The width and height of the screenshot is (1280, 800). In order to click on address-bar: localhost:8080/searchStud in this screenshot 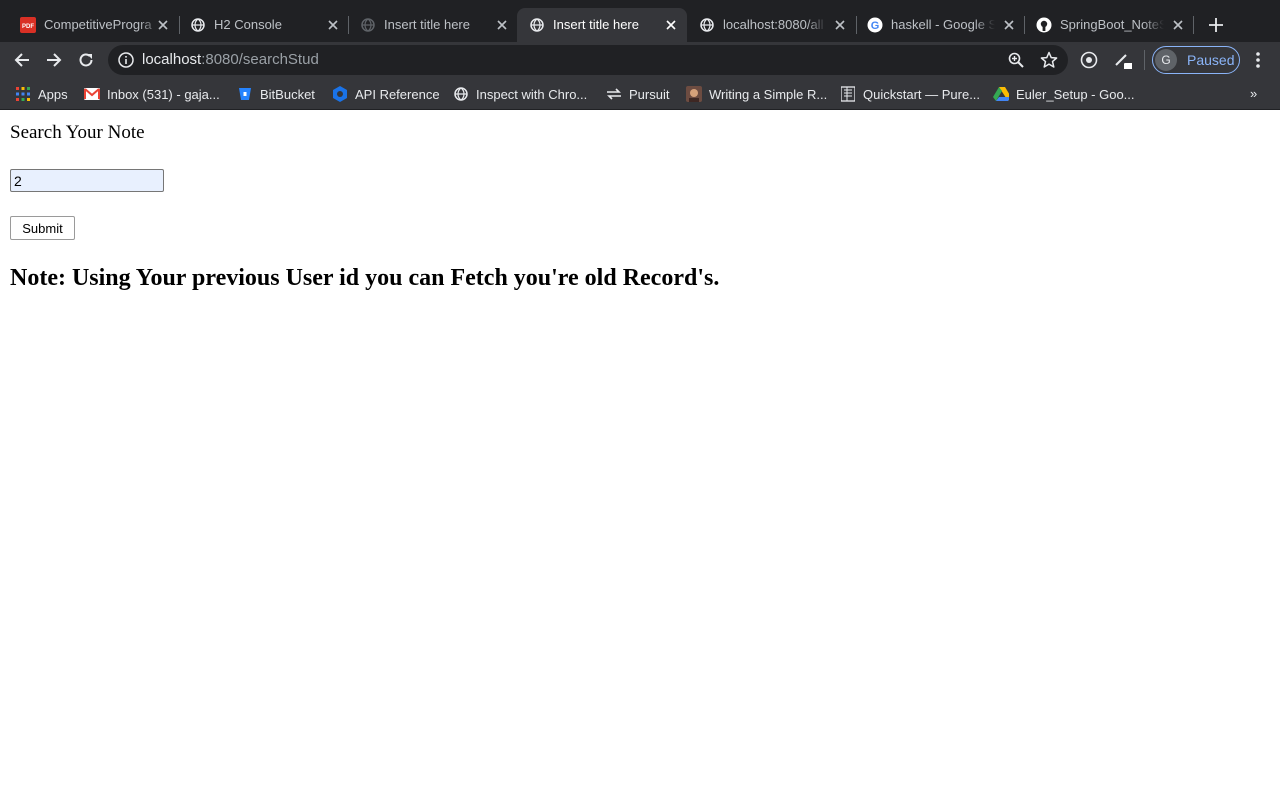, I will do `click(588, 60)`.